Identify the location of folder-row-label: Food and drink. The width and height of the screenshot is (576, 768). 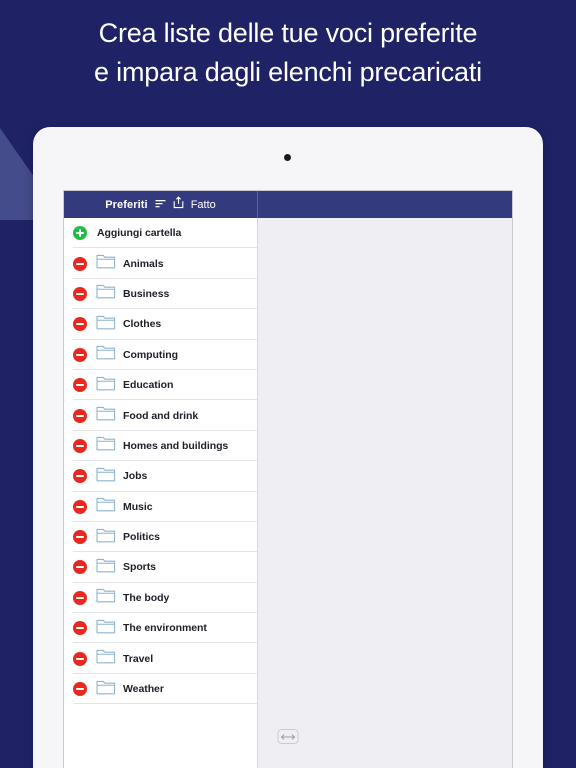
(161, 415).